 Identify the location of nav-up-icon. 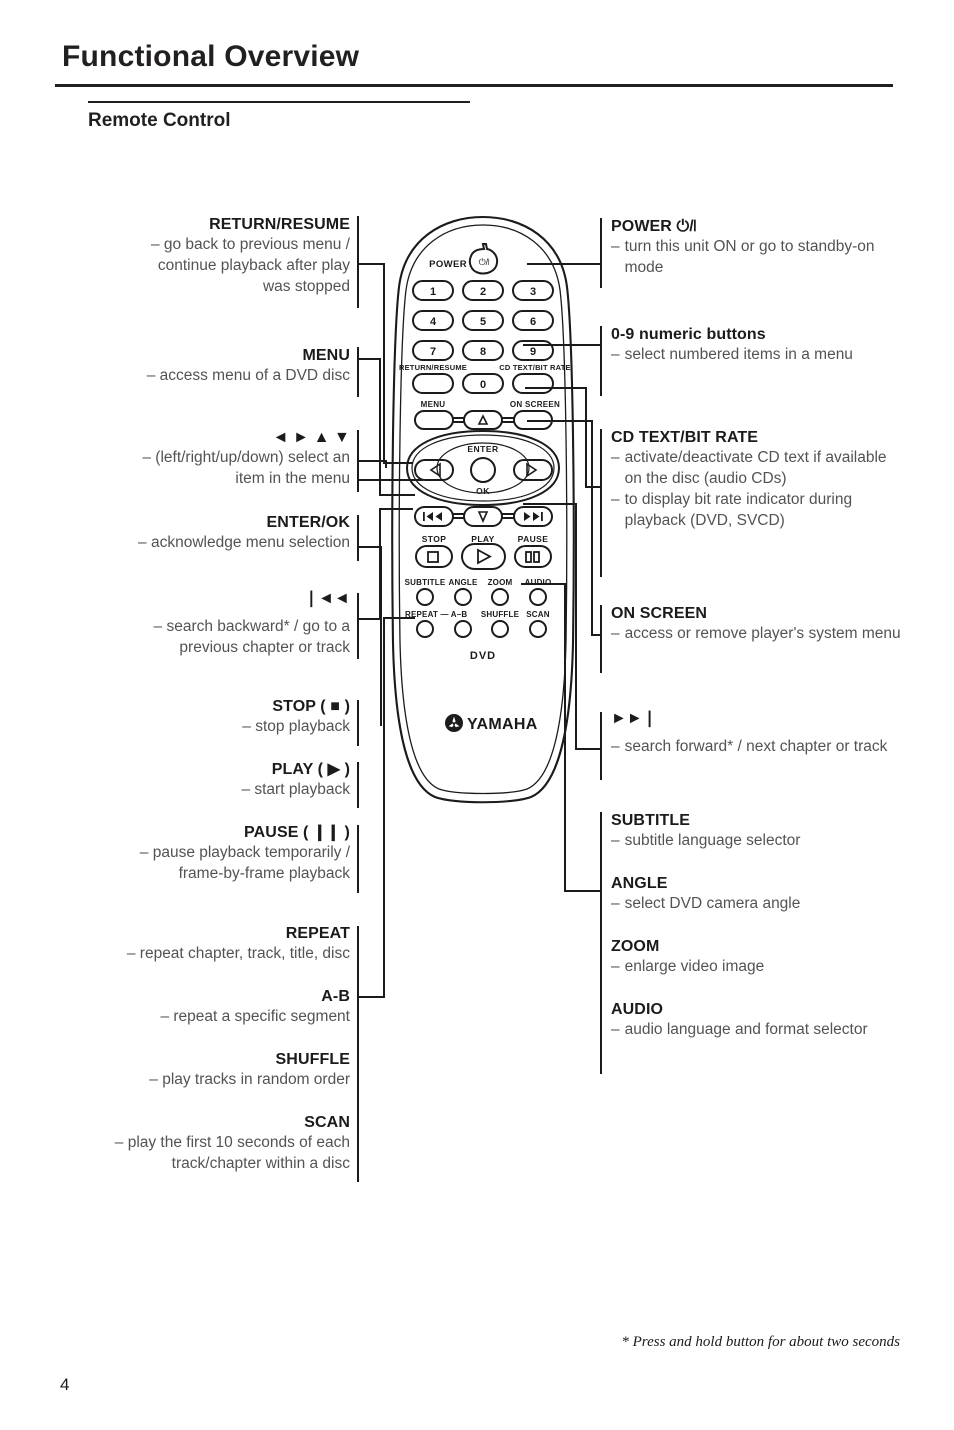
(483, 419).